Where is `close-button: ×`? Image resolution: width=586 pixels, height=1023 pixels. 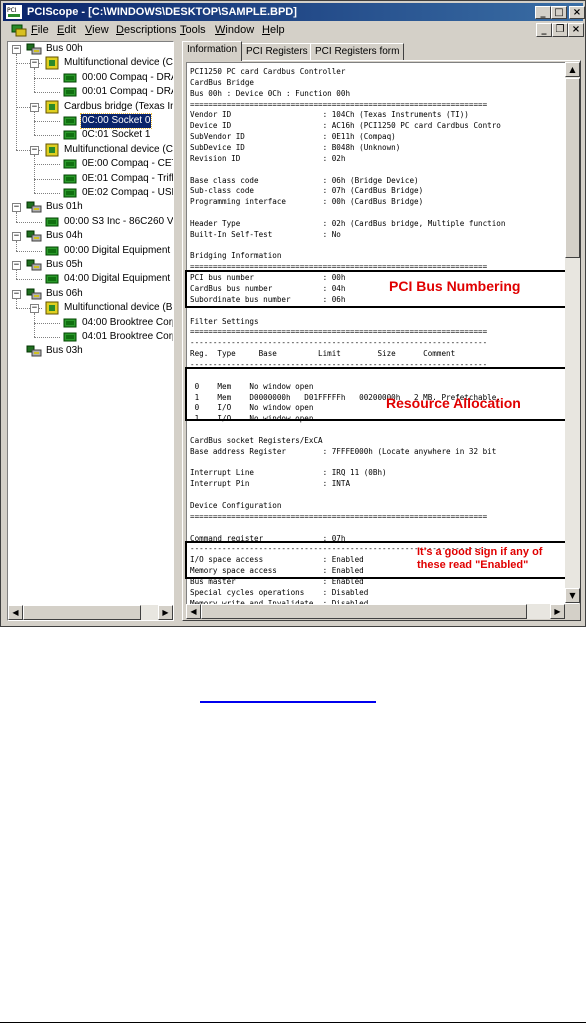
close-button: × is located at coordinates (577, 12).